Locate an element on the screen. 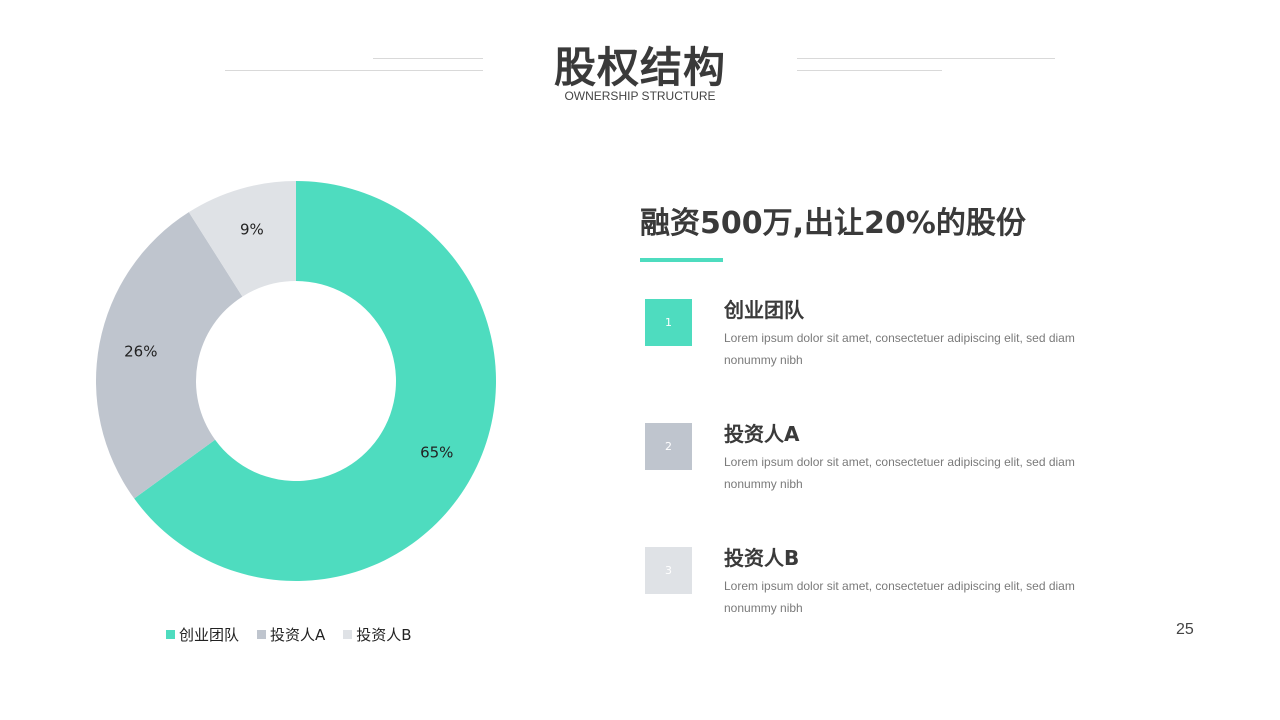 The height and width of the screenshot is (720, 1280). item-number-box: 3 is located at coordinates (668, 570).